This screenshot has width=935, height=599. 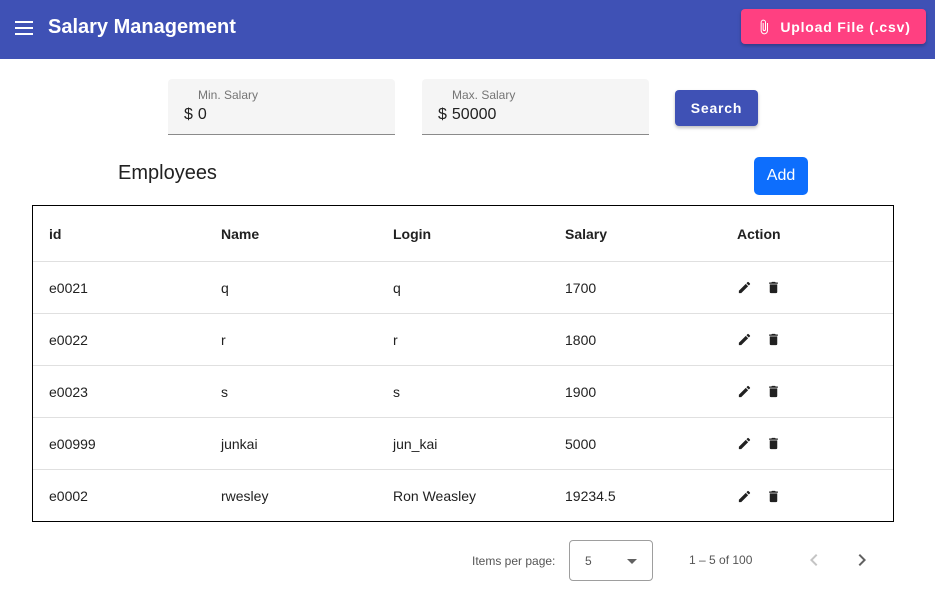 What do you see at coordinates (484, 95) in the screenshot?
I see `max-salary-label: Max. Salary` at bounding box center [484, 95].